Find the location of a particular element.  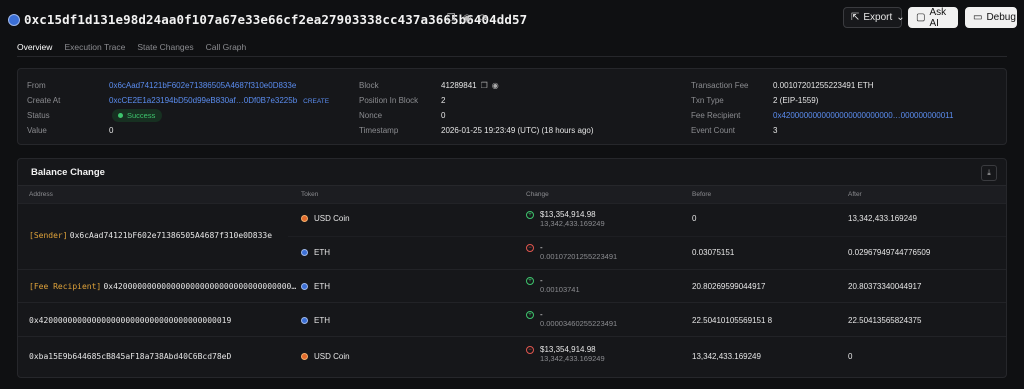

after-cell: 22.50413565824375 is located at coordinates (885, 320).